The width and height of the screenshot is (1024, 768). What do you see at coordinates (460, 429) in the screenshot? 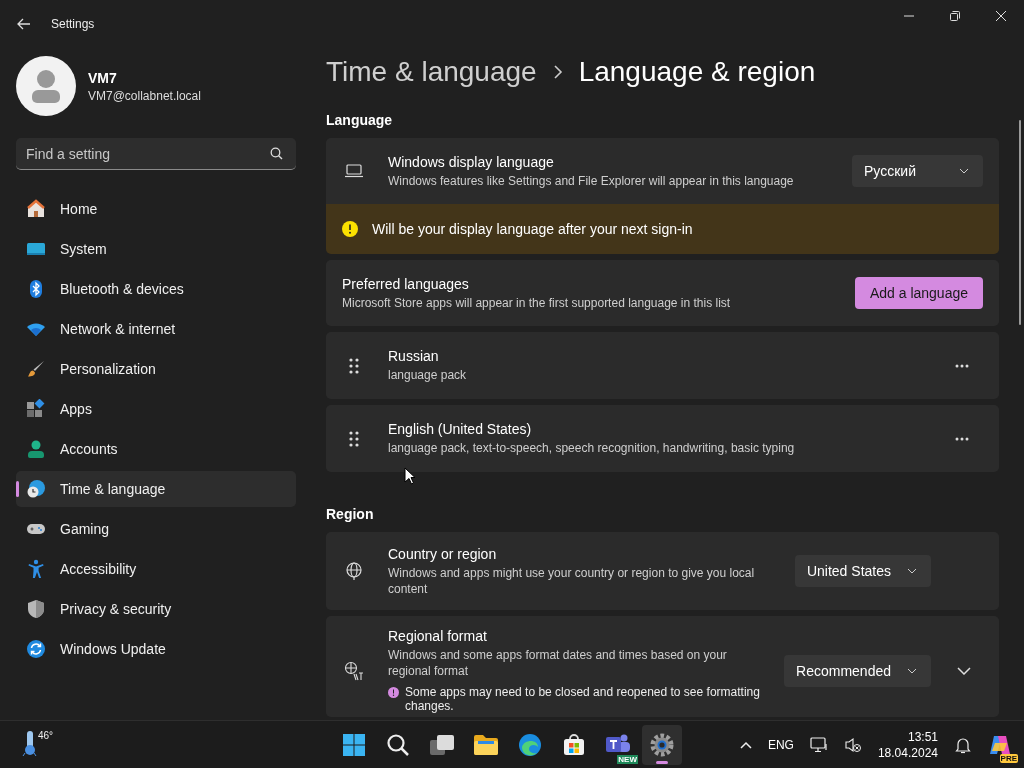
I see `language-name: English (United States)` at bounding box center [460, 429].